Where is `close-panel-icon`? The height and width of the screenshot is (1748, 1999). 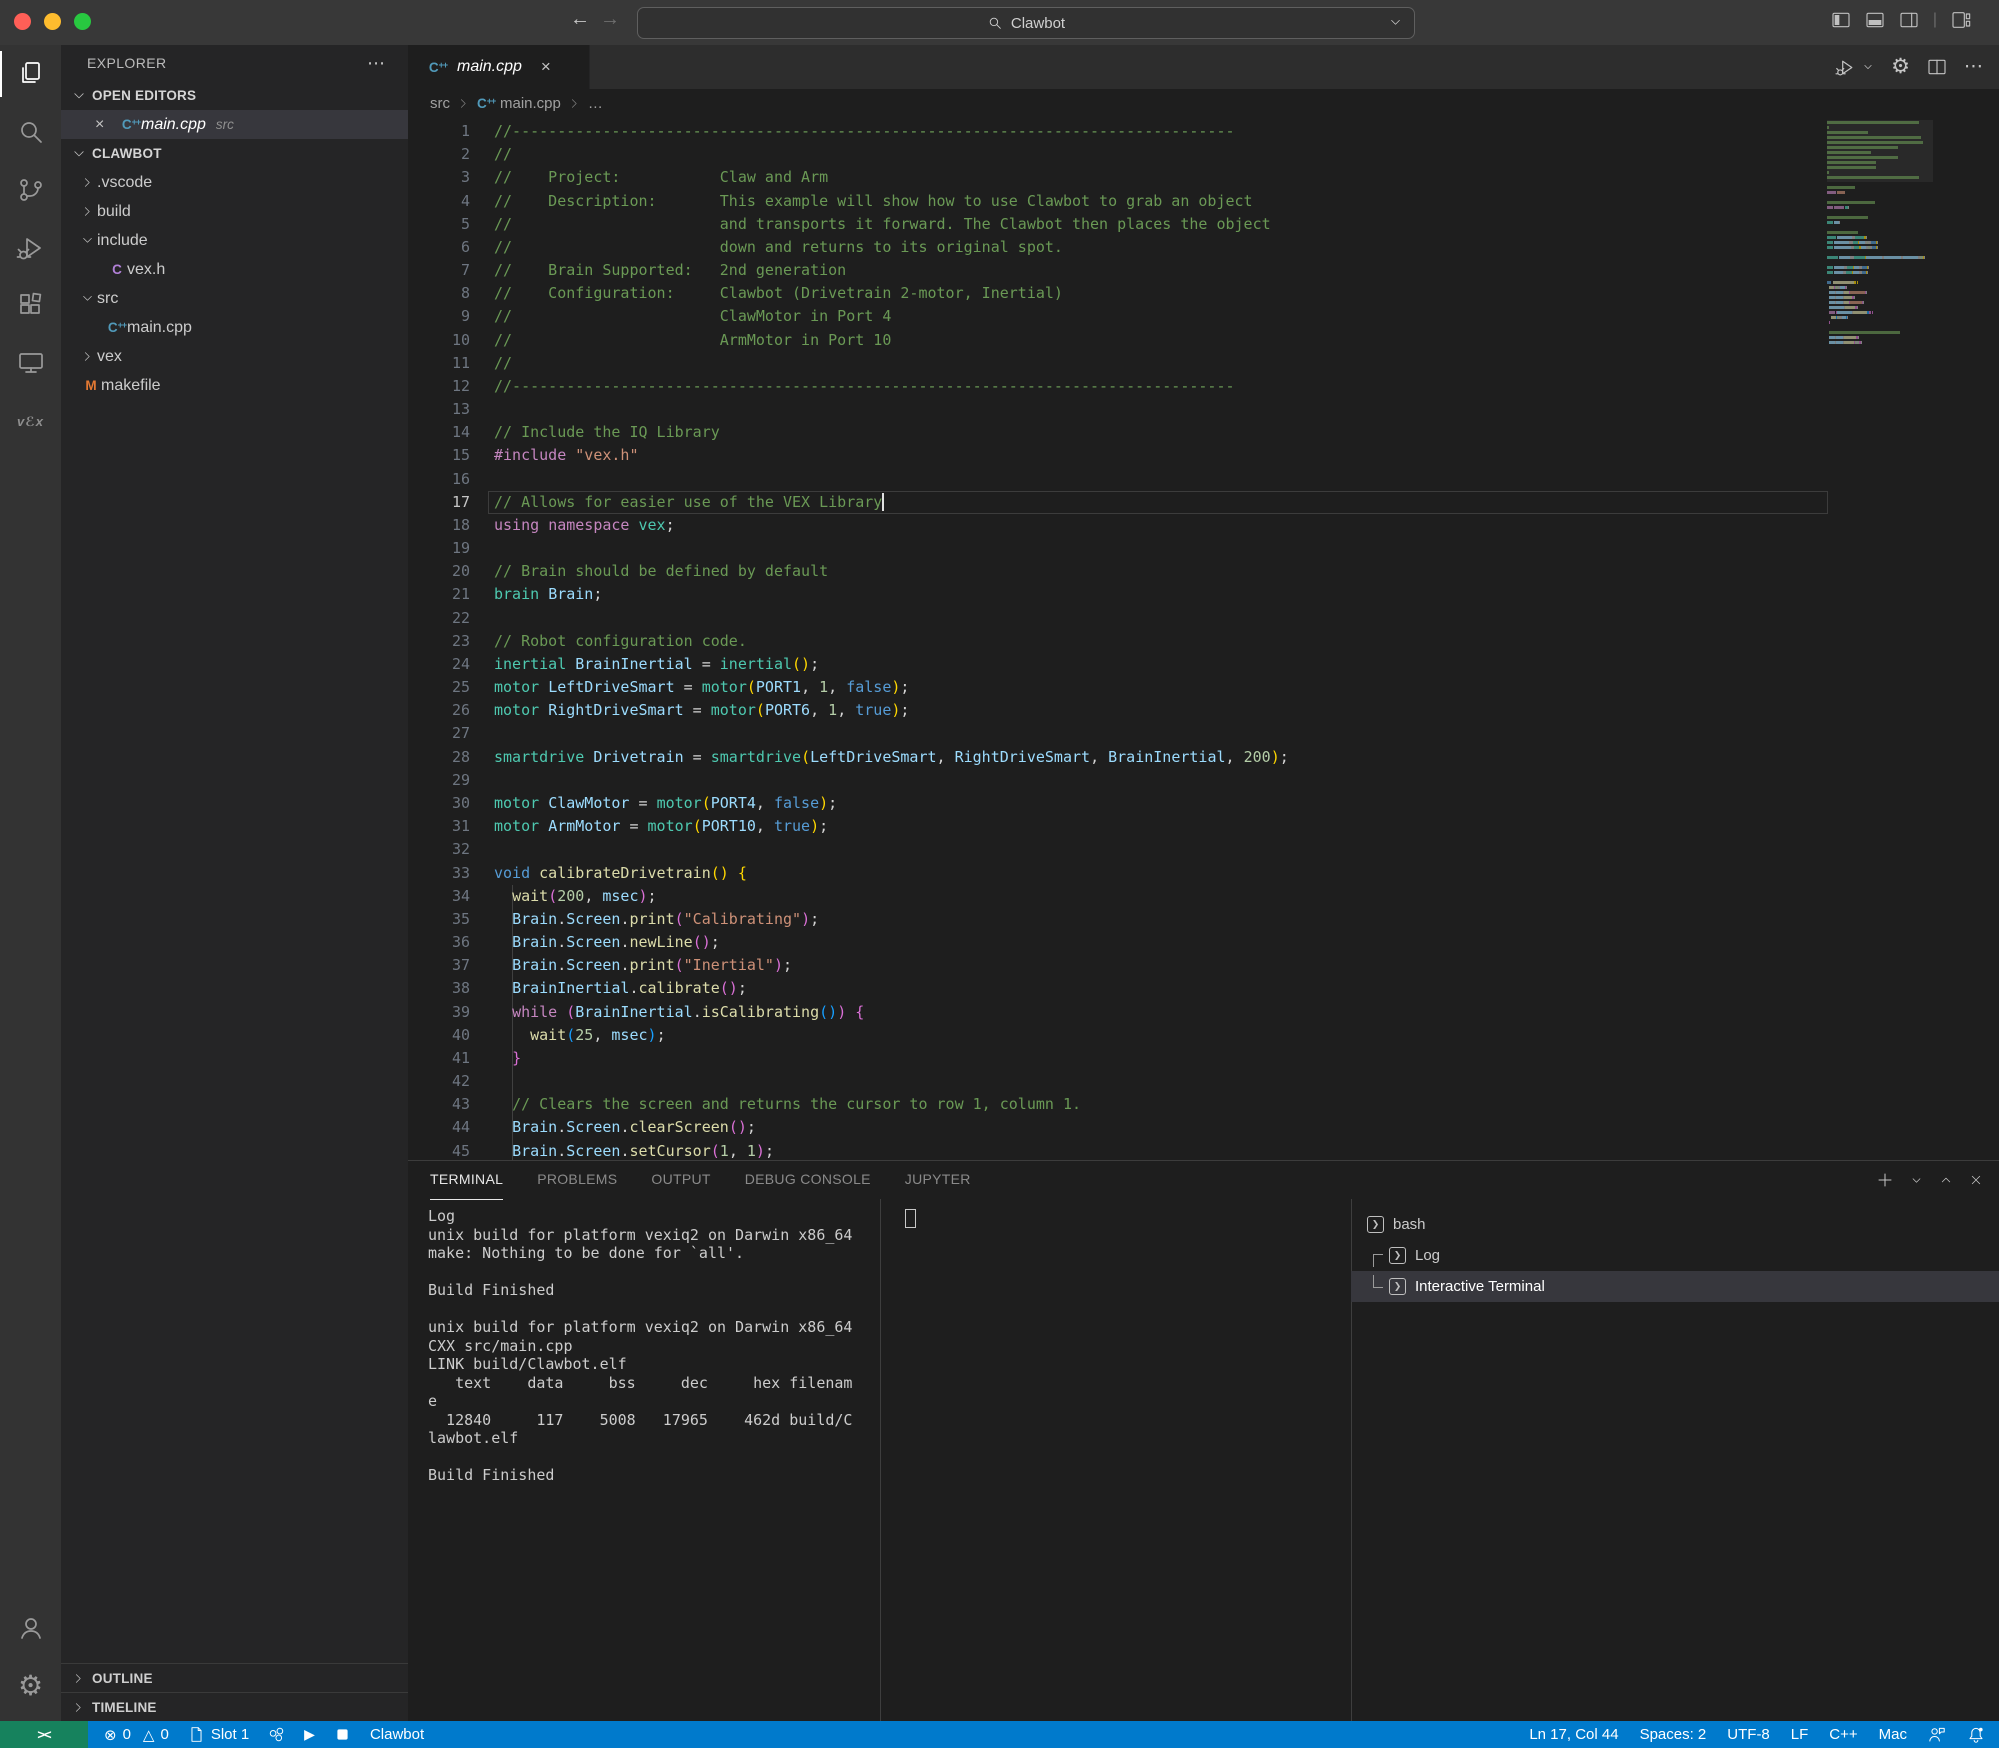
close-panel-icon is located at coordinates (1976, 1180).